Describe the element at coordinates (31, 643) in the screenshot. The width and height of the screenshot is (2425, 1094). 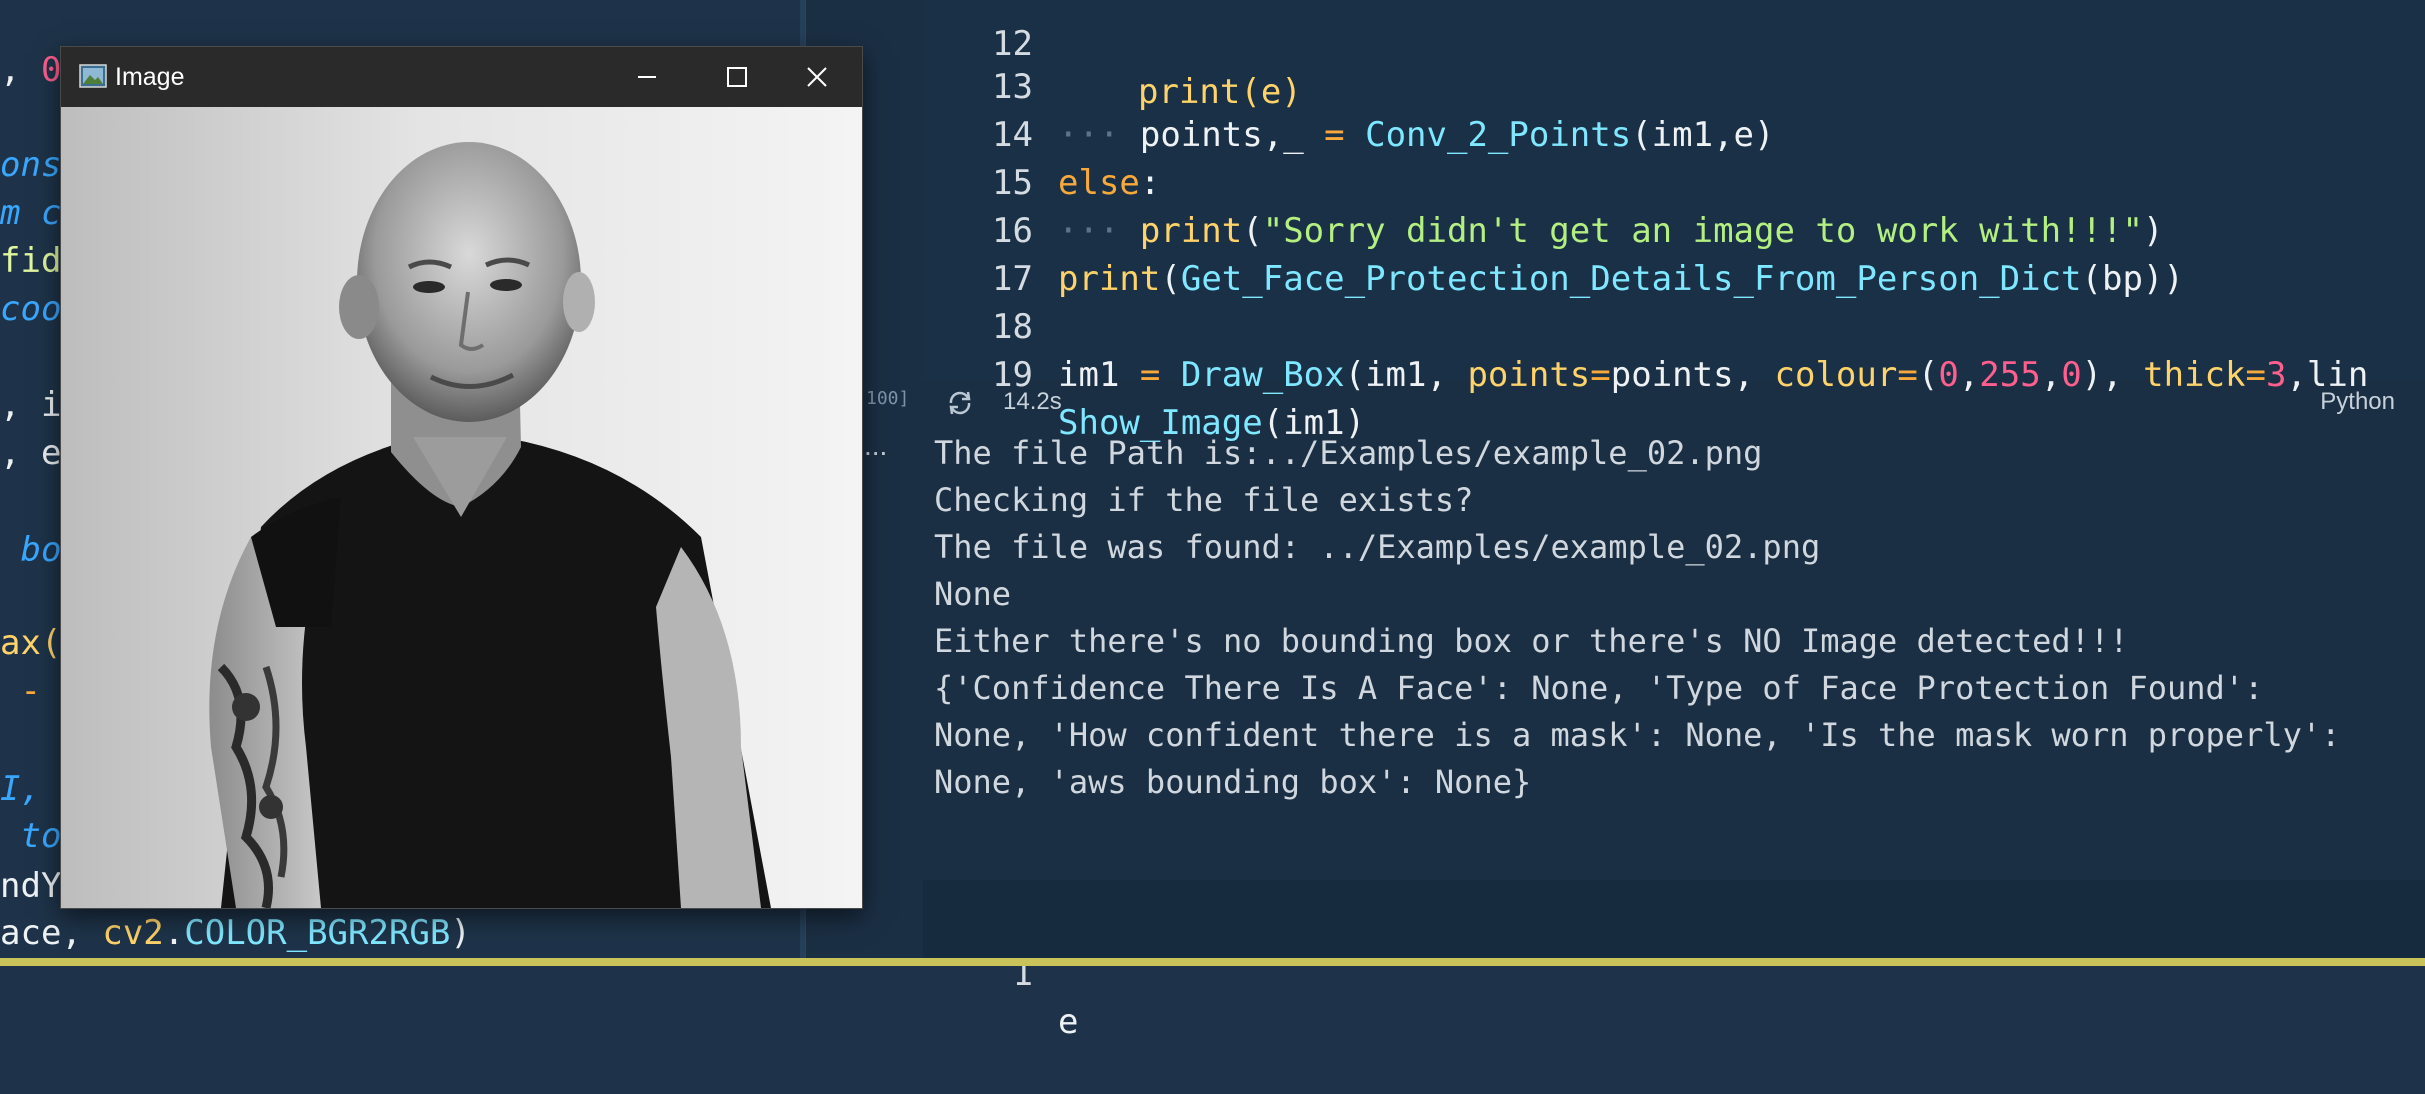
I see `left-code-line: ax(` at that location.